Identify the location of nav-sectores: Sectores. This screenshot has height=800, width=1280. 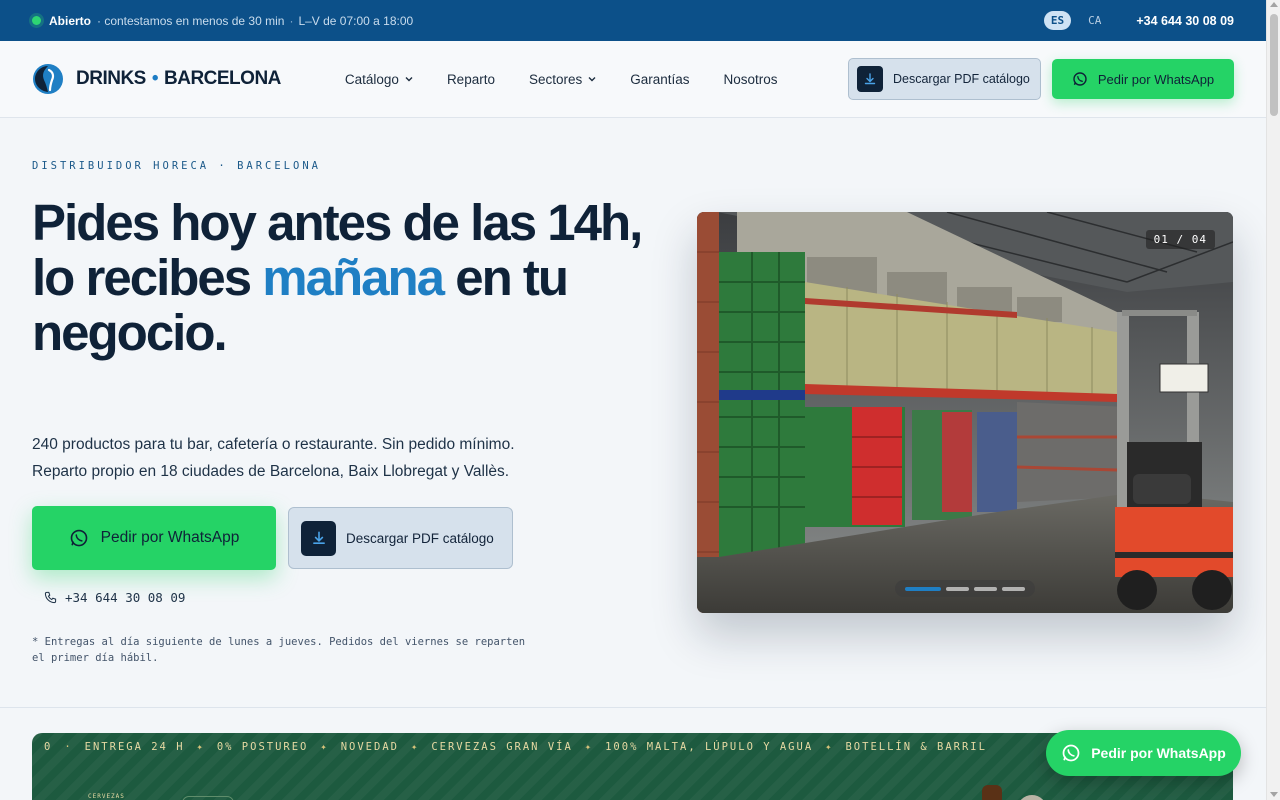
(562, 79).